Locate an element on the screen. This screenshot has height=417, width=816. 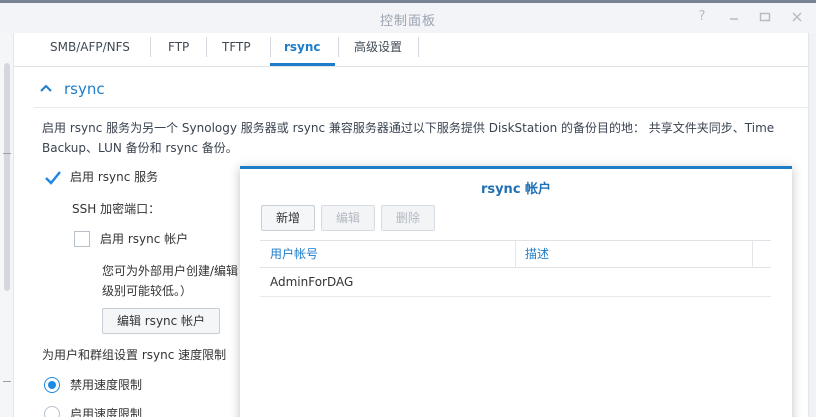
radio-disable-speed-limit: 禁用速度限制 is located at coordinates (93, 384).